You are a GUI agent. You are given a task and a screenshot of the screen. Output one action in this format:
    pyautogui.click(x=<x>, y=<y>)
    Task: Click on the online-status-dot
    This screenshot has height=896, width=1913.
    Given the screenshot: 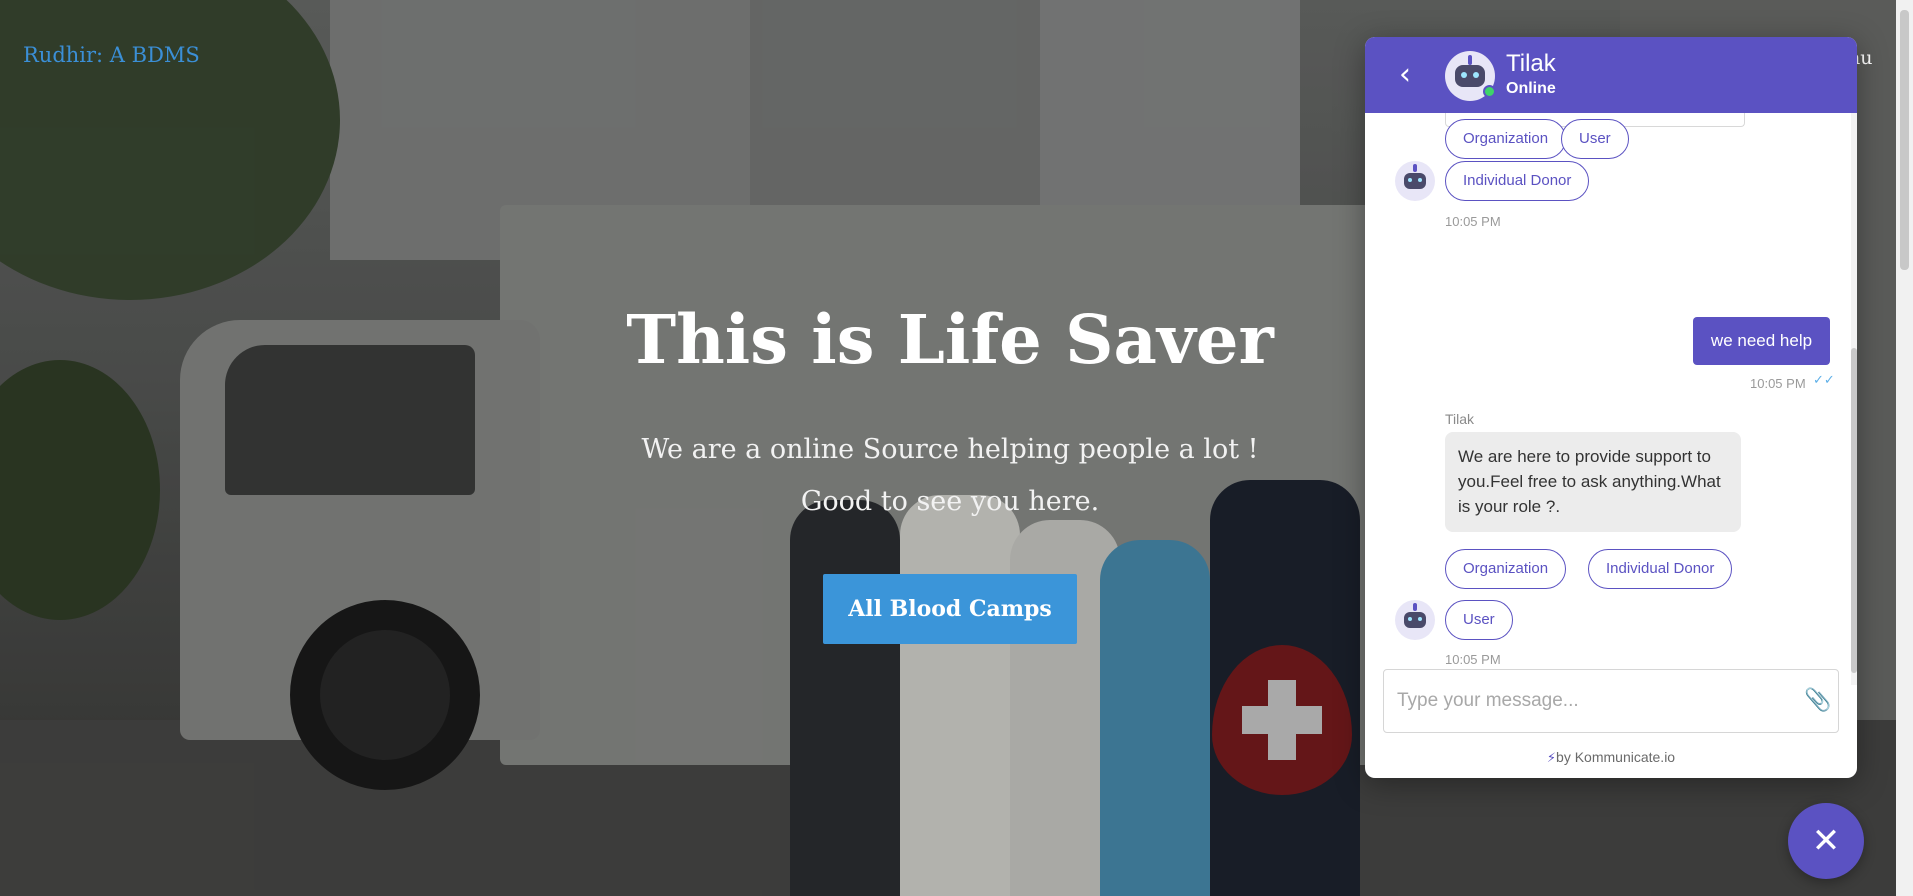 What is the action you would take?
    pyautogui.click(x=1489, y=91)
    